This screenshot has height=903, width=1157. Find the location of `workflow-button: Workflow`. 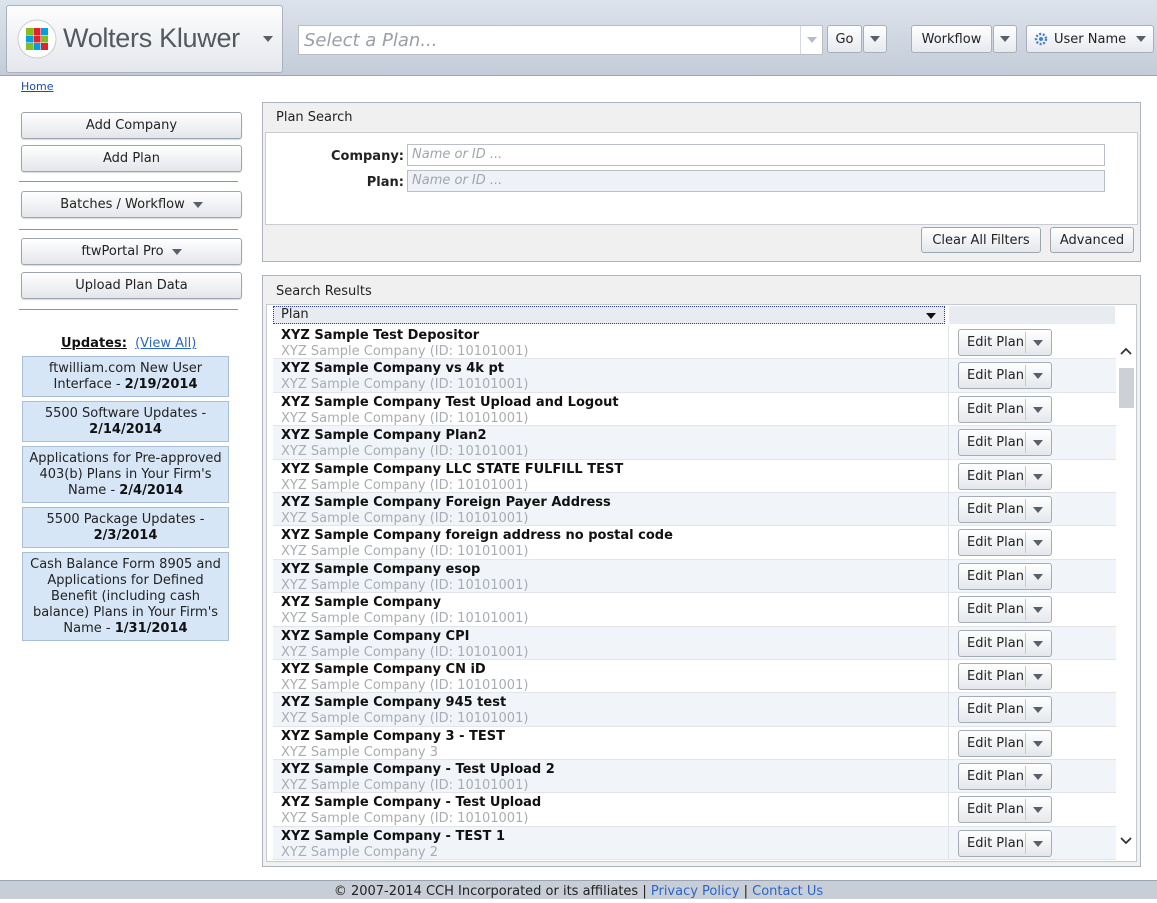

workflow-button: Workflow is located at coordinates (951, 39).